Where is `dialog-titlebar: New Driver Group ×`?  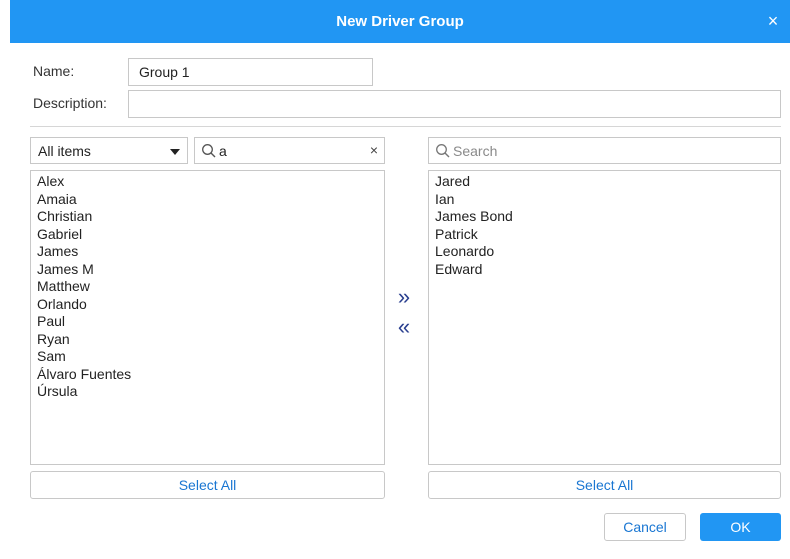
dialog-titlebar: New Driver Group × is located at coordinates (400, 21).